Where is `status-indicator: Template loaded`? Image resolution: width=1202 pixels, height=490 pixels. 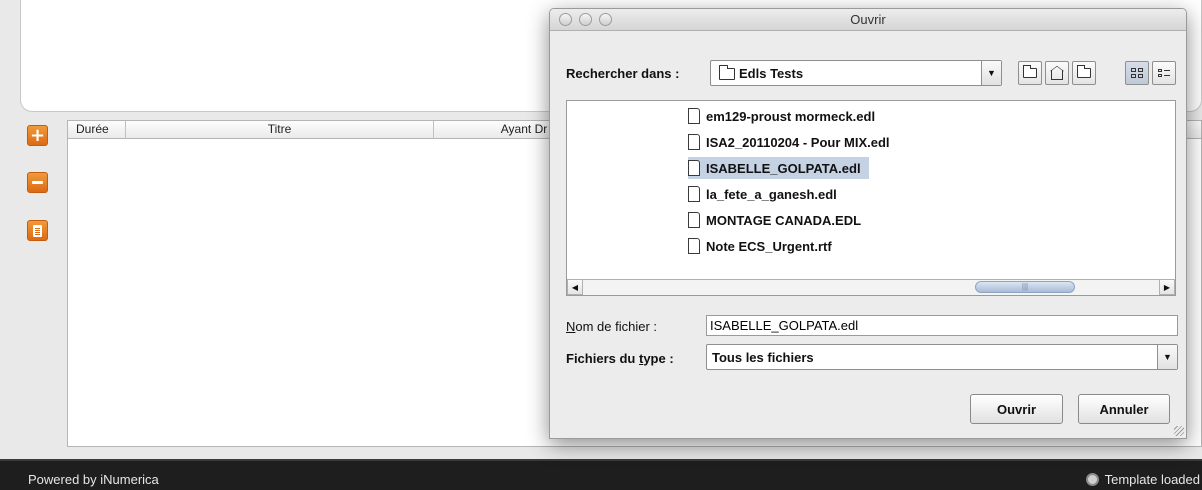
status-indicator: Template loaded is located at coordinates (1142, 479).